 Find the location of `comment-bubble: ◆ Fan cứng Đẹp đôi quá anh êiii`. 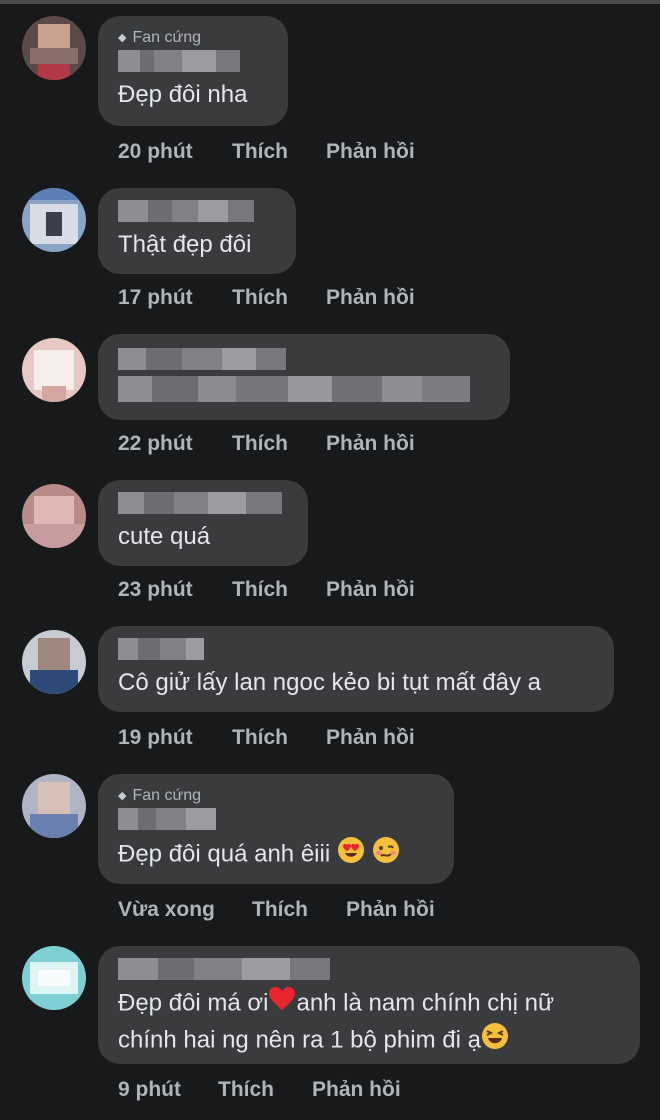

comment-bubble: ◆ Fan cứng Đẹp đôi quá anh êiii is located at coordinates (276, 829).